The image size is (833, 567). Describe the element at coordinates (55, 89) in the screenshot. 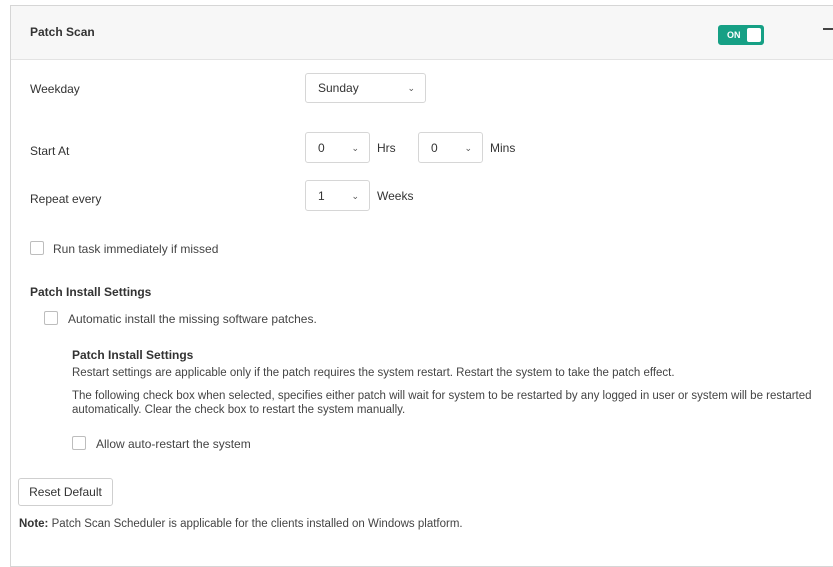

I see `weekday-label: Weekday` at that location.